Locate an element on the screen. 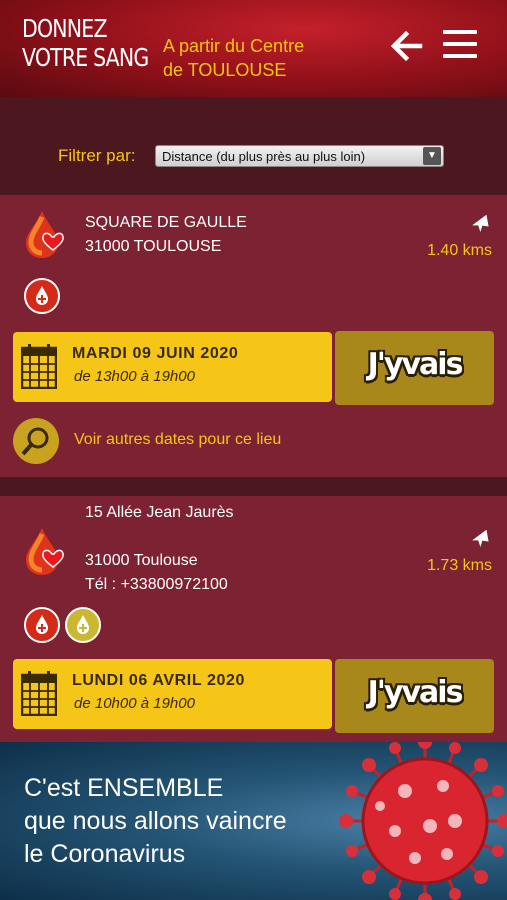  other-dates-link: Voir autres dates pour ce lieu is located at coordinates (178, 441).